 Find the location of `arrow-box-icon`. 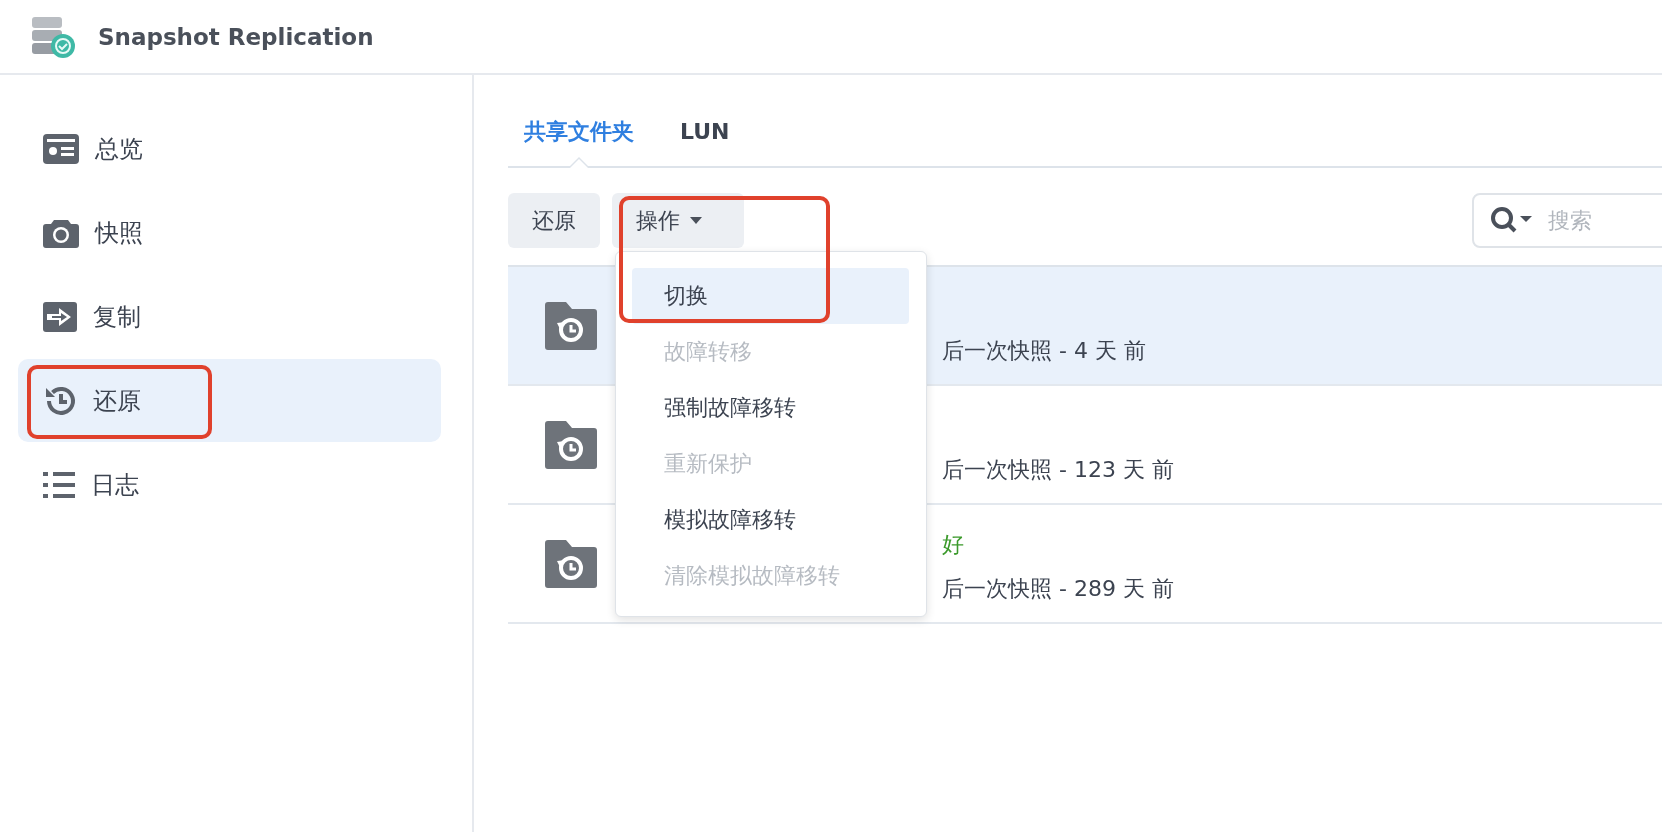

arrow-box-icon is located at coordinates (60, 316).